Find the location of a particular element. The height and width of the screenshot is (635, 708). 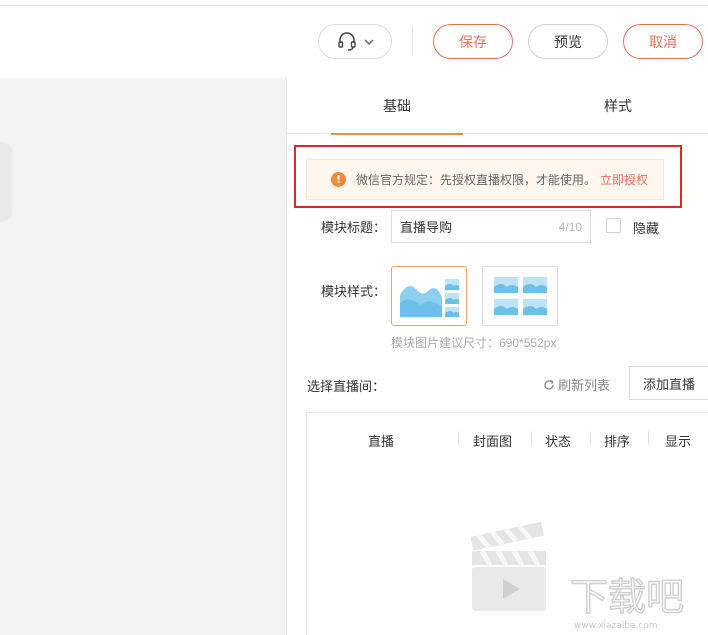

hide-checkbox is located at coordinates (613, 225).